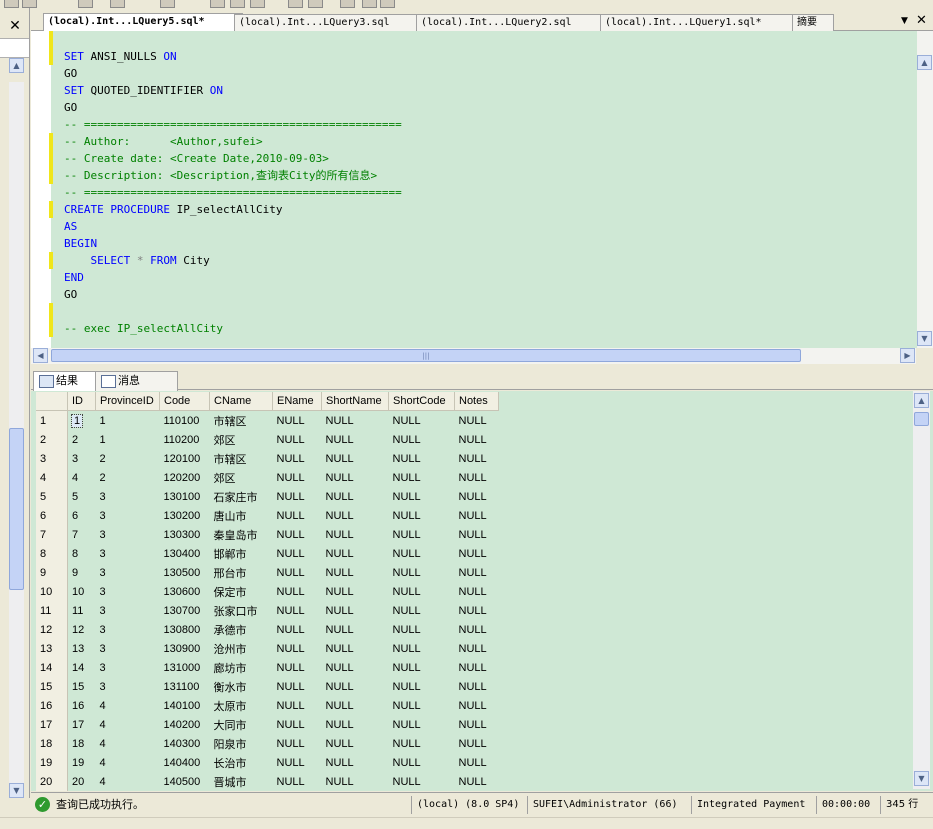 Image resolution: width=933 pixels, height=829 pixels. I want to click on cell-cname: 承德市, so click(241, 629).